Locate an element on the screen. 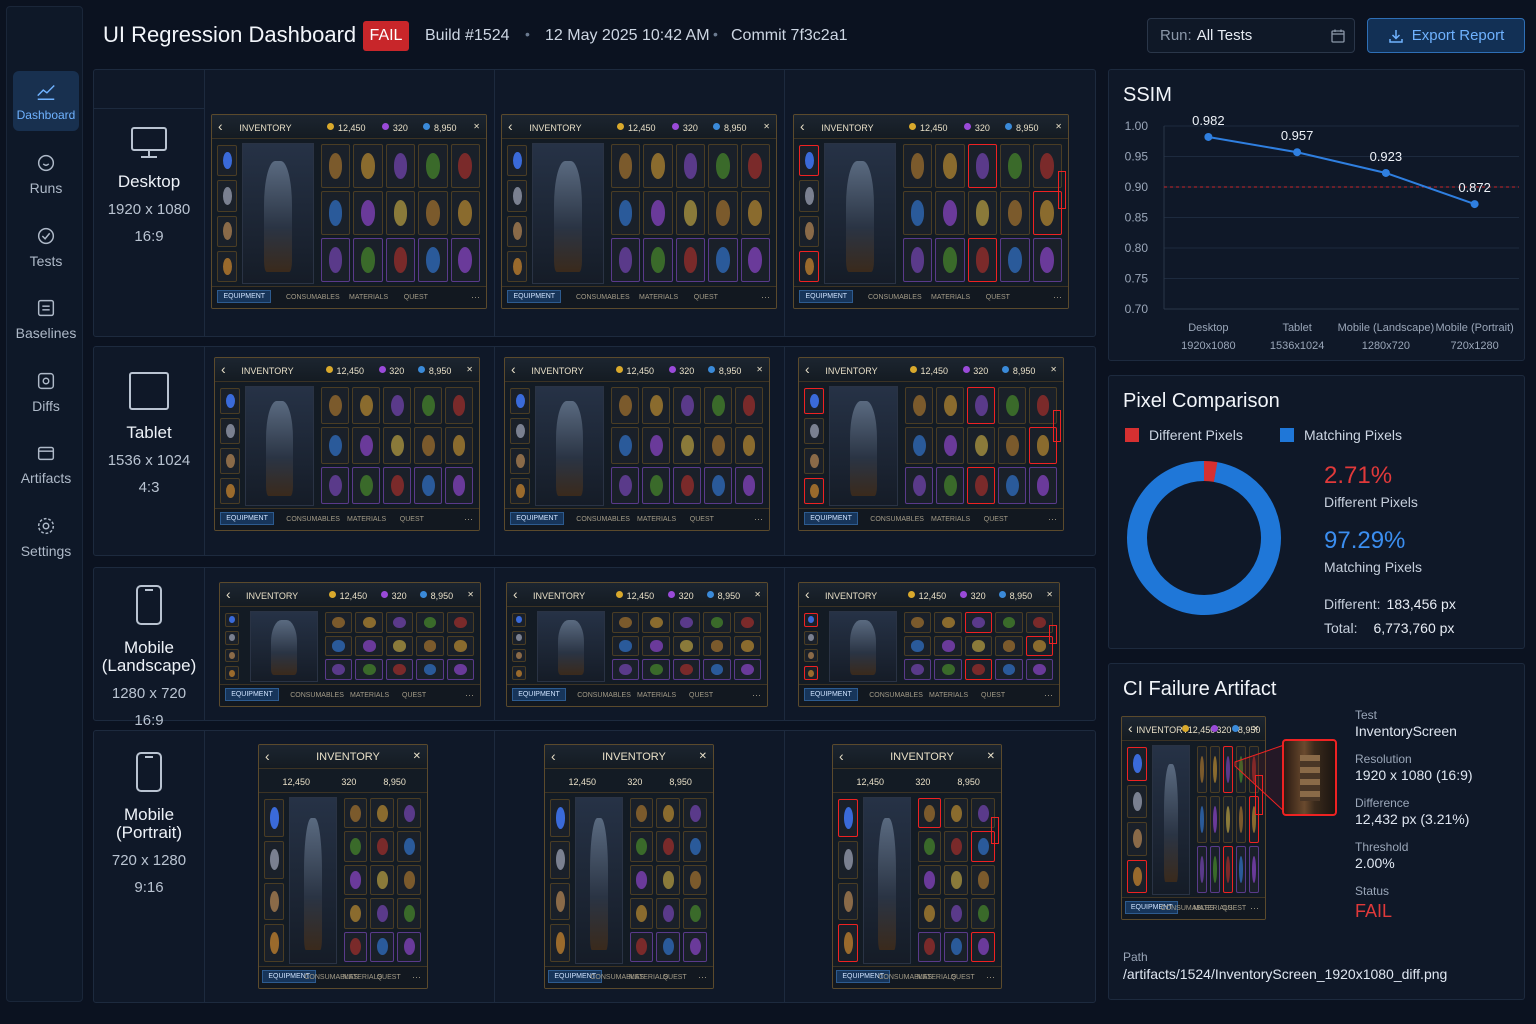 This screenshot has width=1536, height=1024. sidebar-item-baselines: Baselines is located at coordinates (46, 319).